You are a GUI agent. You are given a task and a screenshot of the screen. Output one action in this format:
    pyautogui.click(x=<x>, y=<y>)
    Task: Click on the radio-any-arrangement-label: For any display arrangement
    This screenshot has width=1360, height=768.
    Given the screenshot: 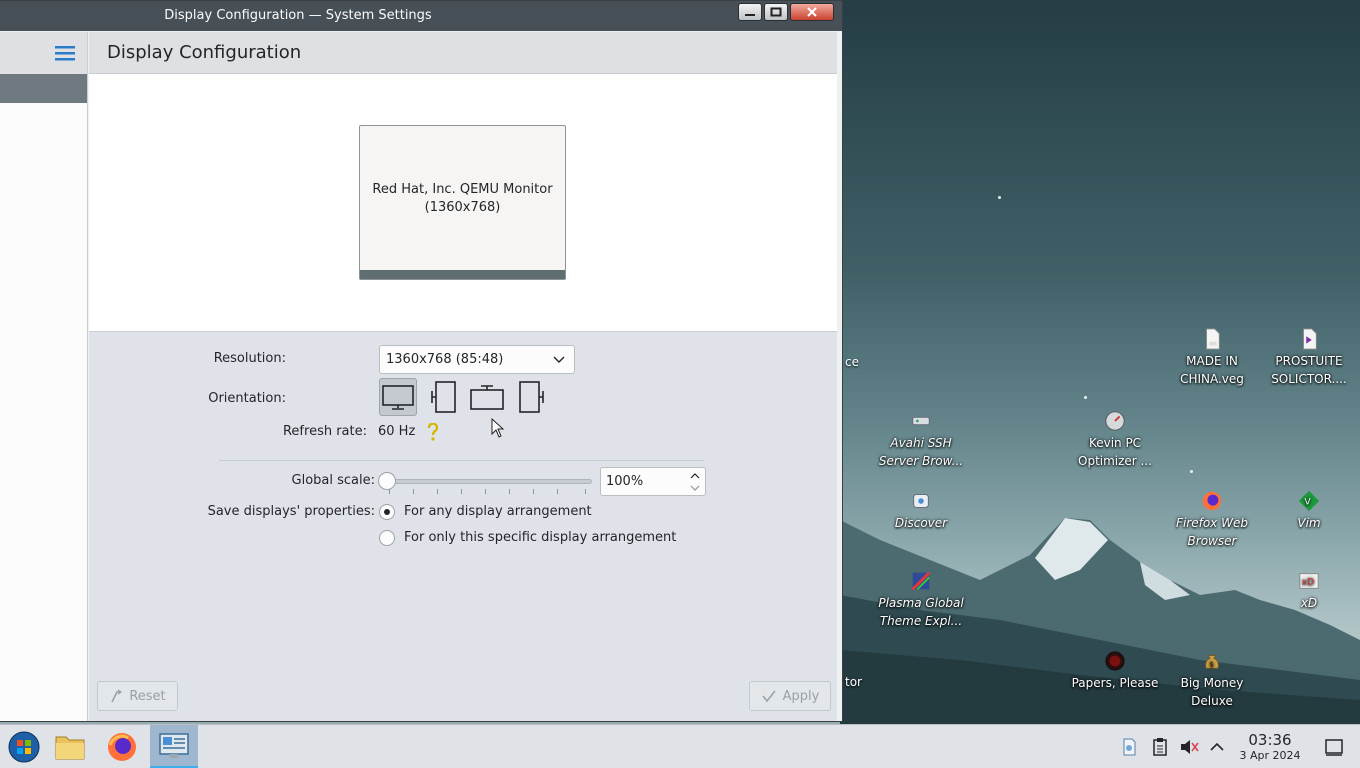 What is the action you would take?
    pyautogui.click(x=498, y=511)
    